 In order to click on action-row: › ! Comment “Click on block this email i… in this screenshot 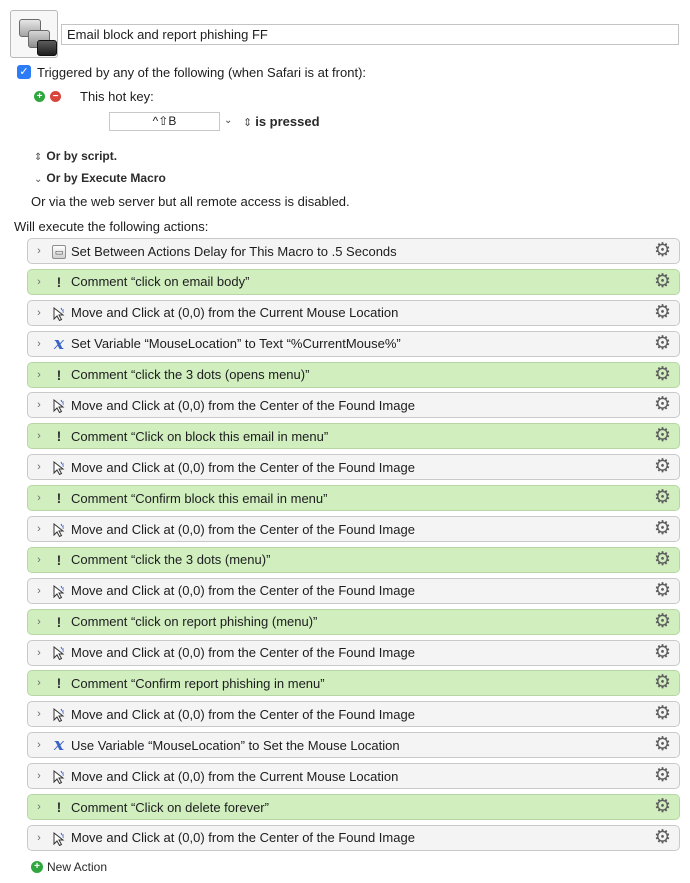, I will do `click(353, 436)`.